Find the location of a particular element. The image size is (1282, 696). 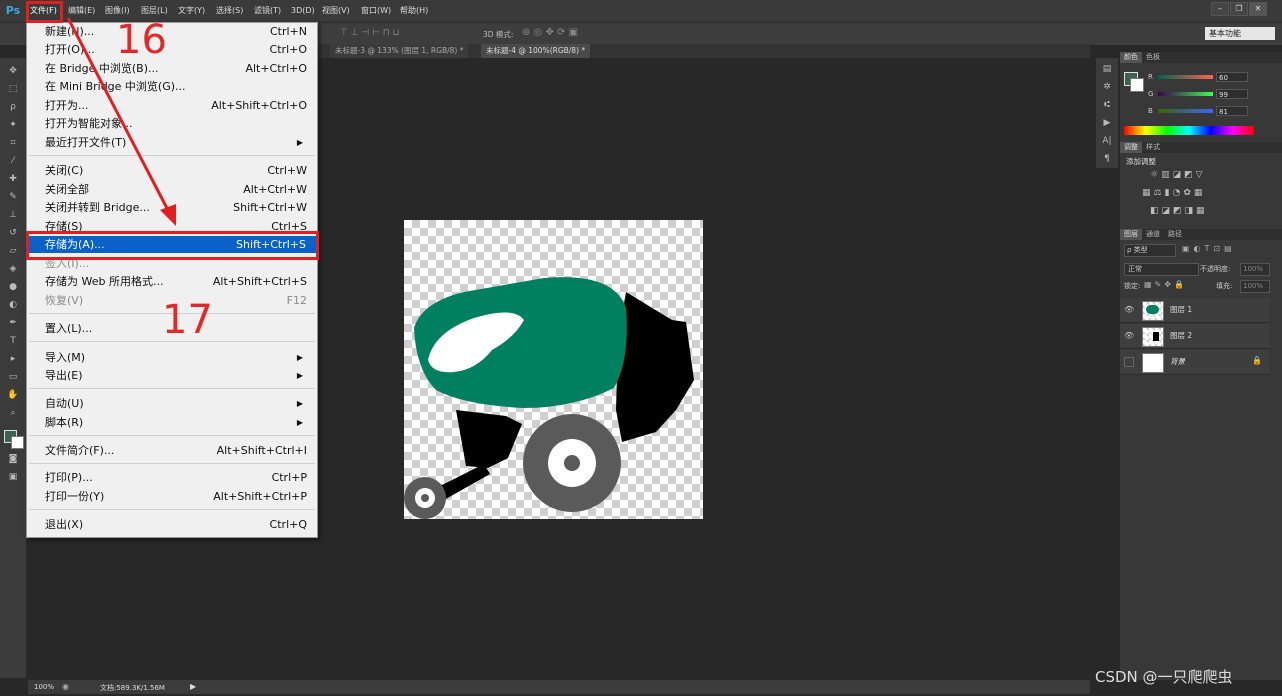

path-selection-tool-icon: ▸ is located at coordinates (13, 359).